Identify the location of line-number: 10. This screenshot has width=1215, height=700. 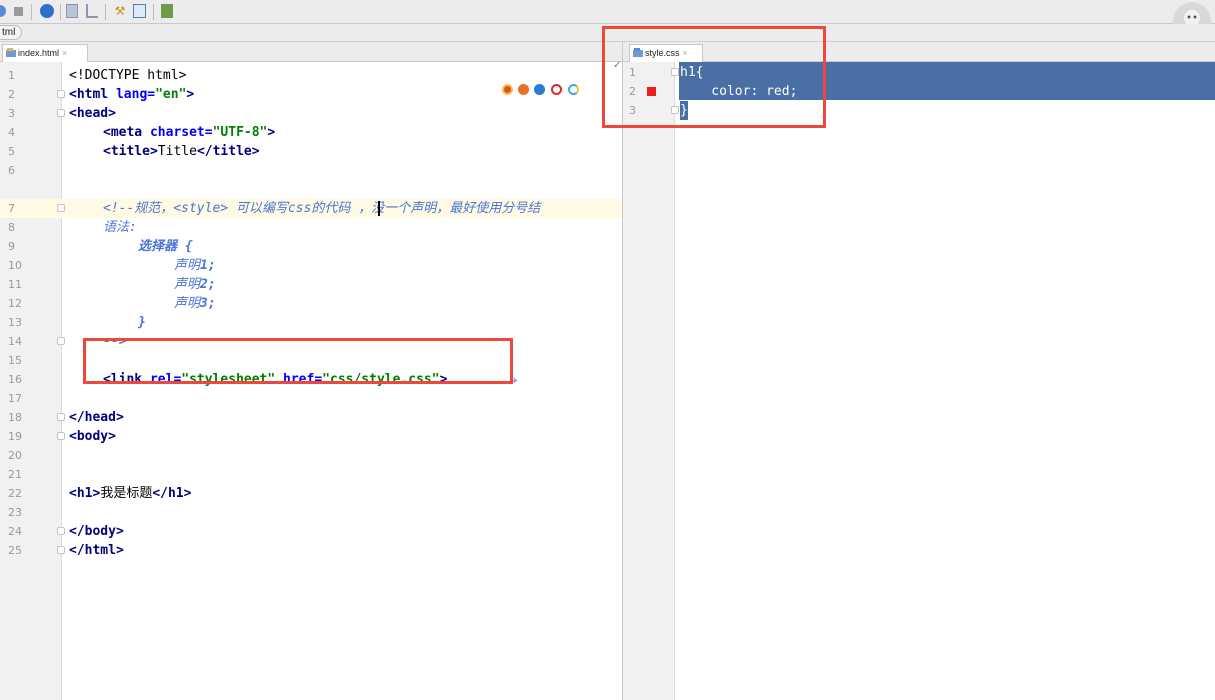
(15, 265).